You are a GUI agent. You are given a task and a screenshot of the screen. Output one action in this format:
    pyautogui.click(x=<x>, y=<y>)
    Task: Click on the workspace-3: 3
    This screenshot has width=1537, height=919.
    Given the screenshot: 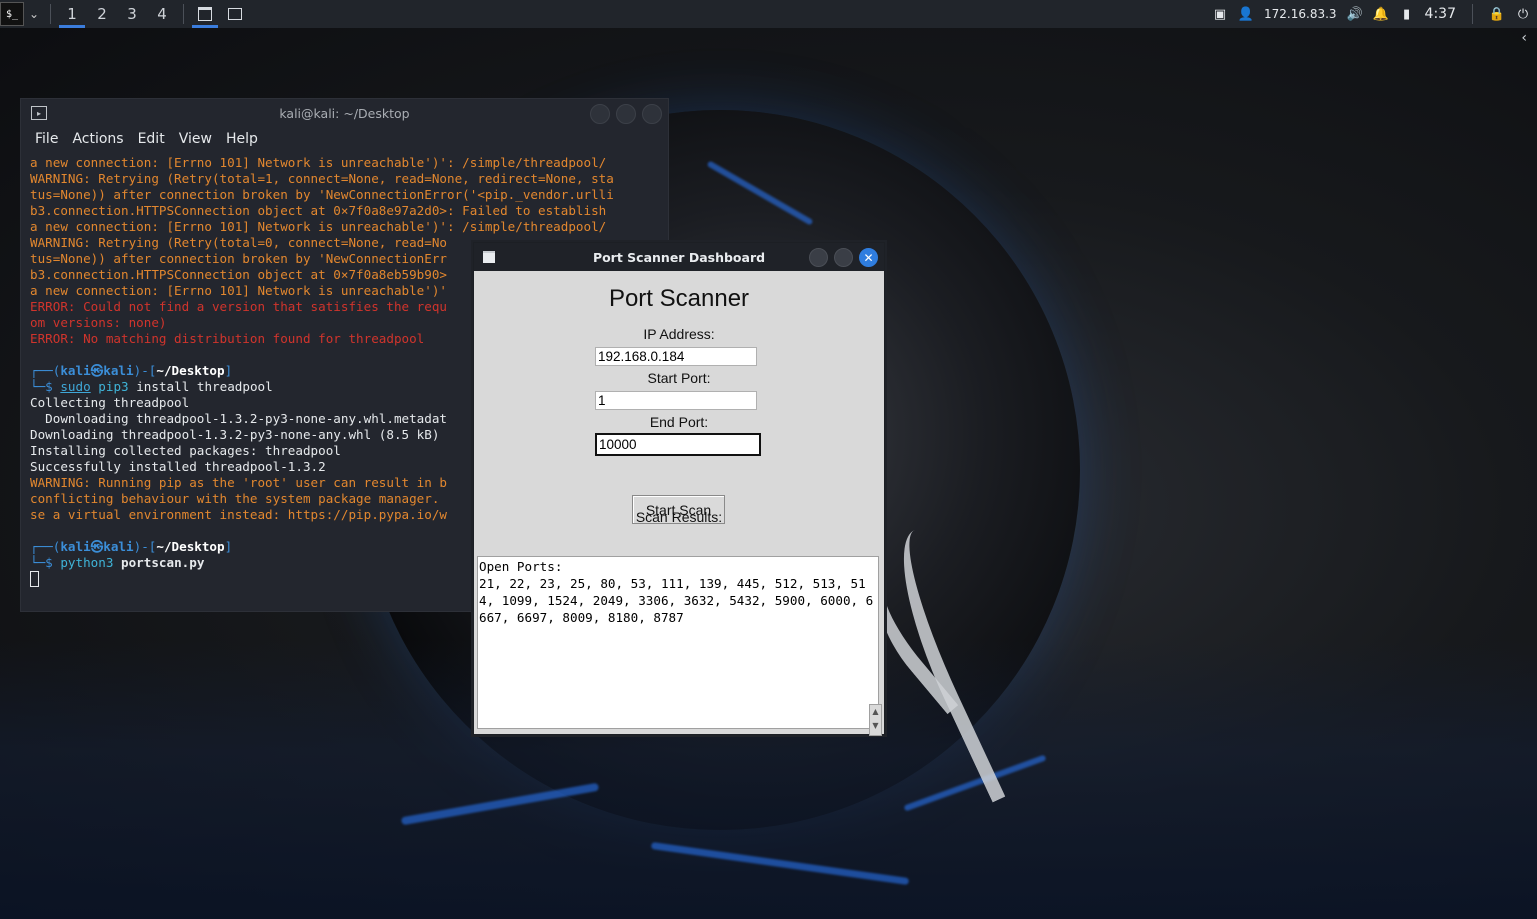 What is the action you would take?
    pyautogui.click(x=132, y=14)
    